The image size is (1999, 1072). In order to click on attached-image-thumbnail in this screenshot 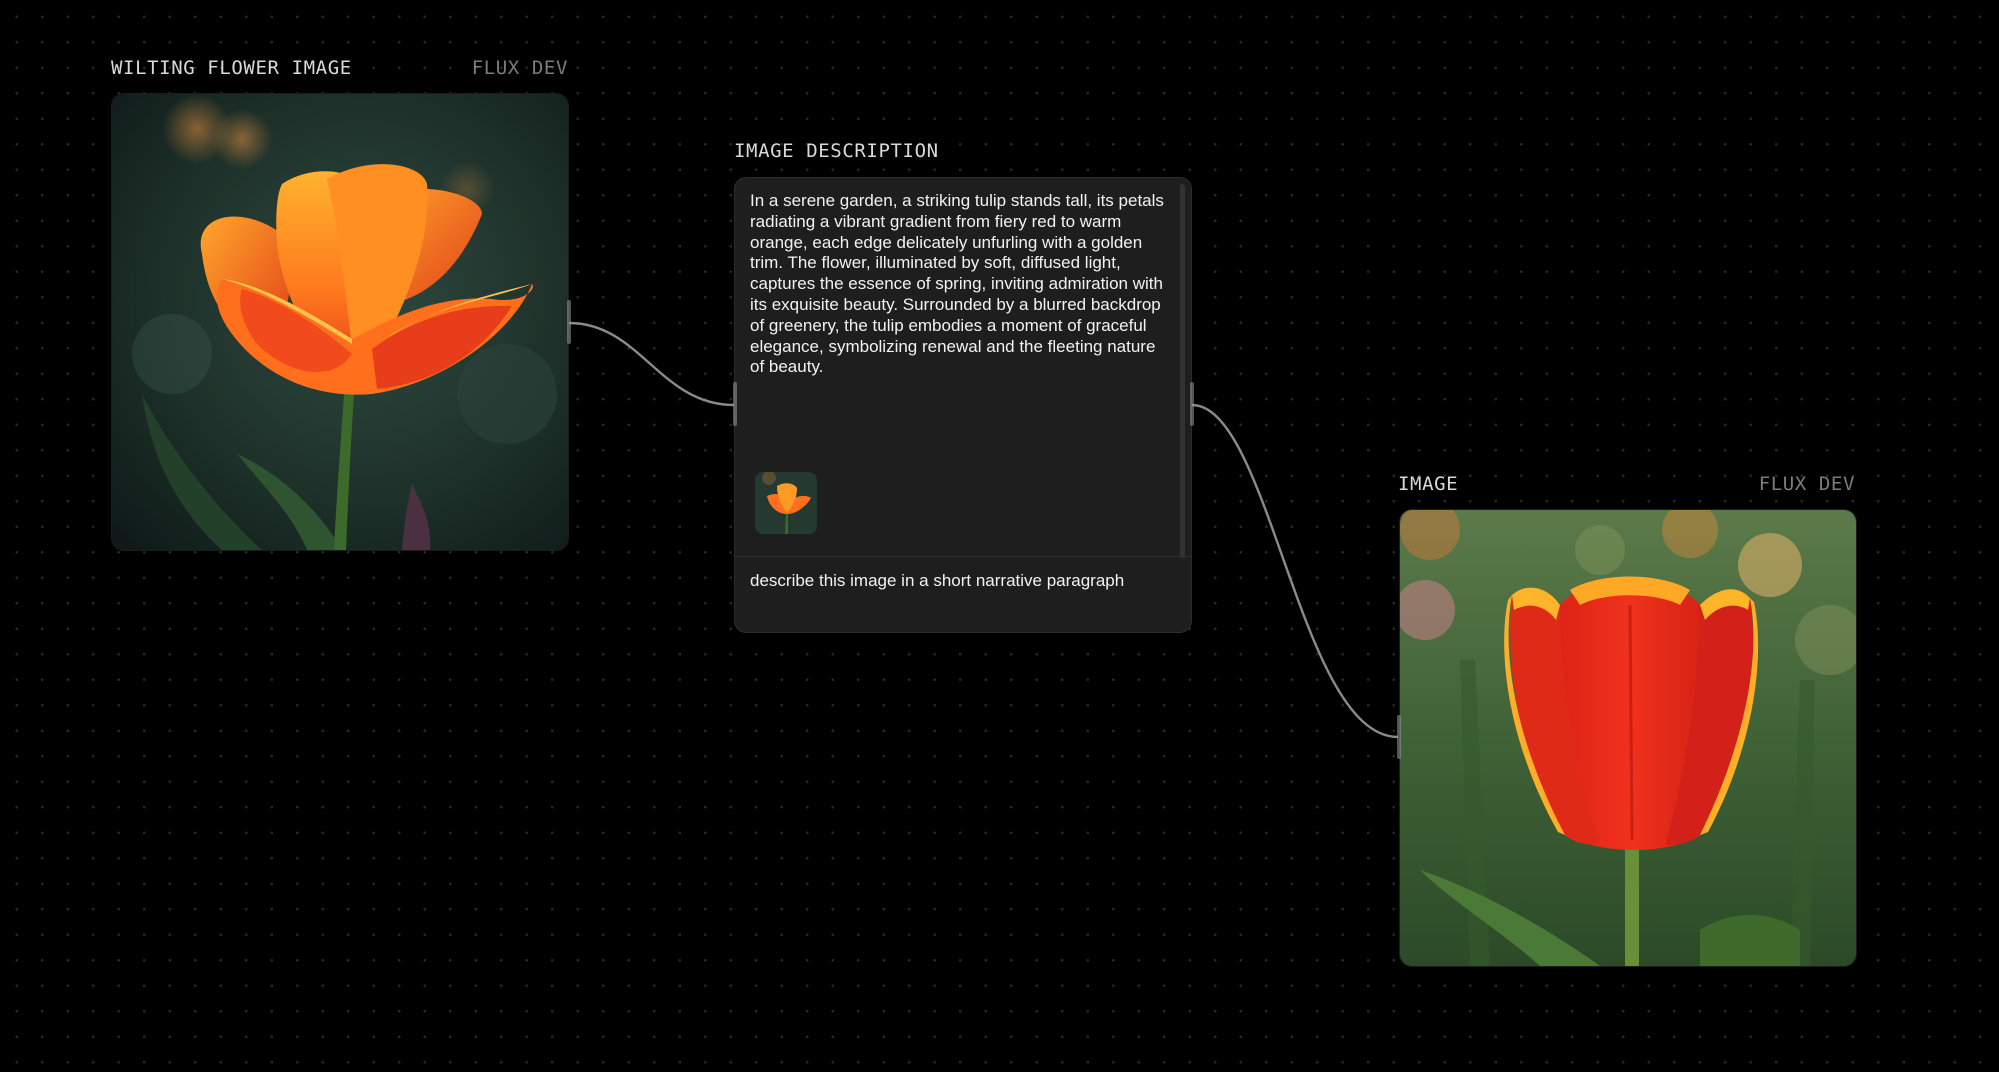, I will do `click(786, 503)`.